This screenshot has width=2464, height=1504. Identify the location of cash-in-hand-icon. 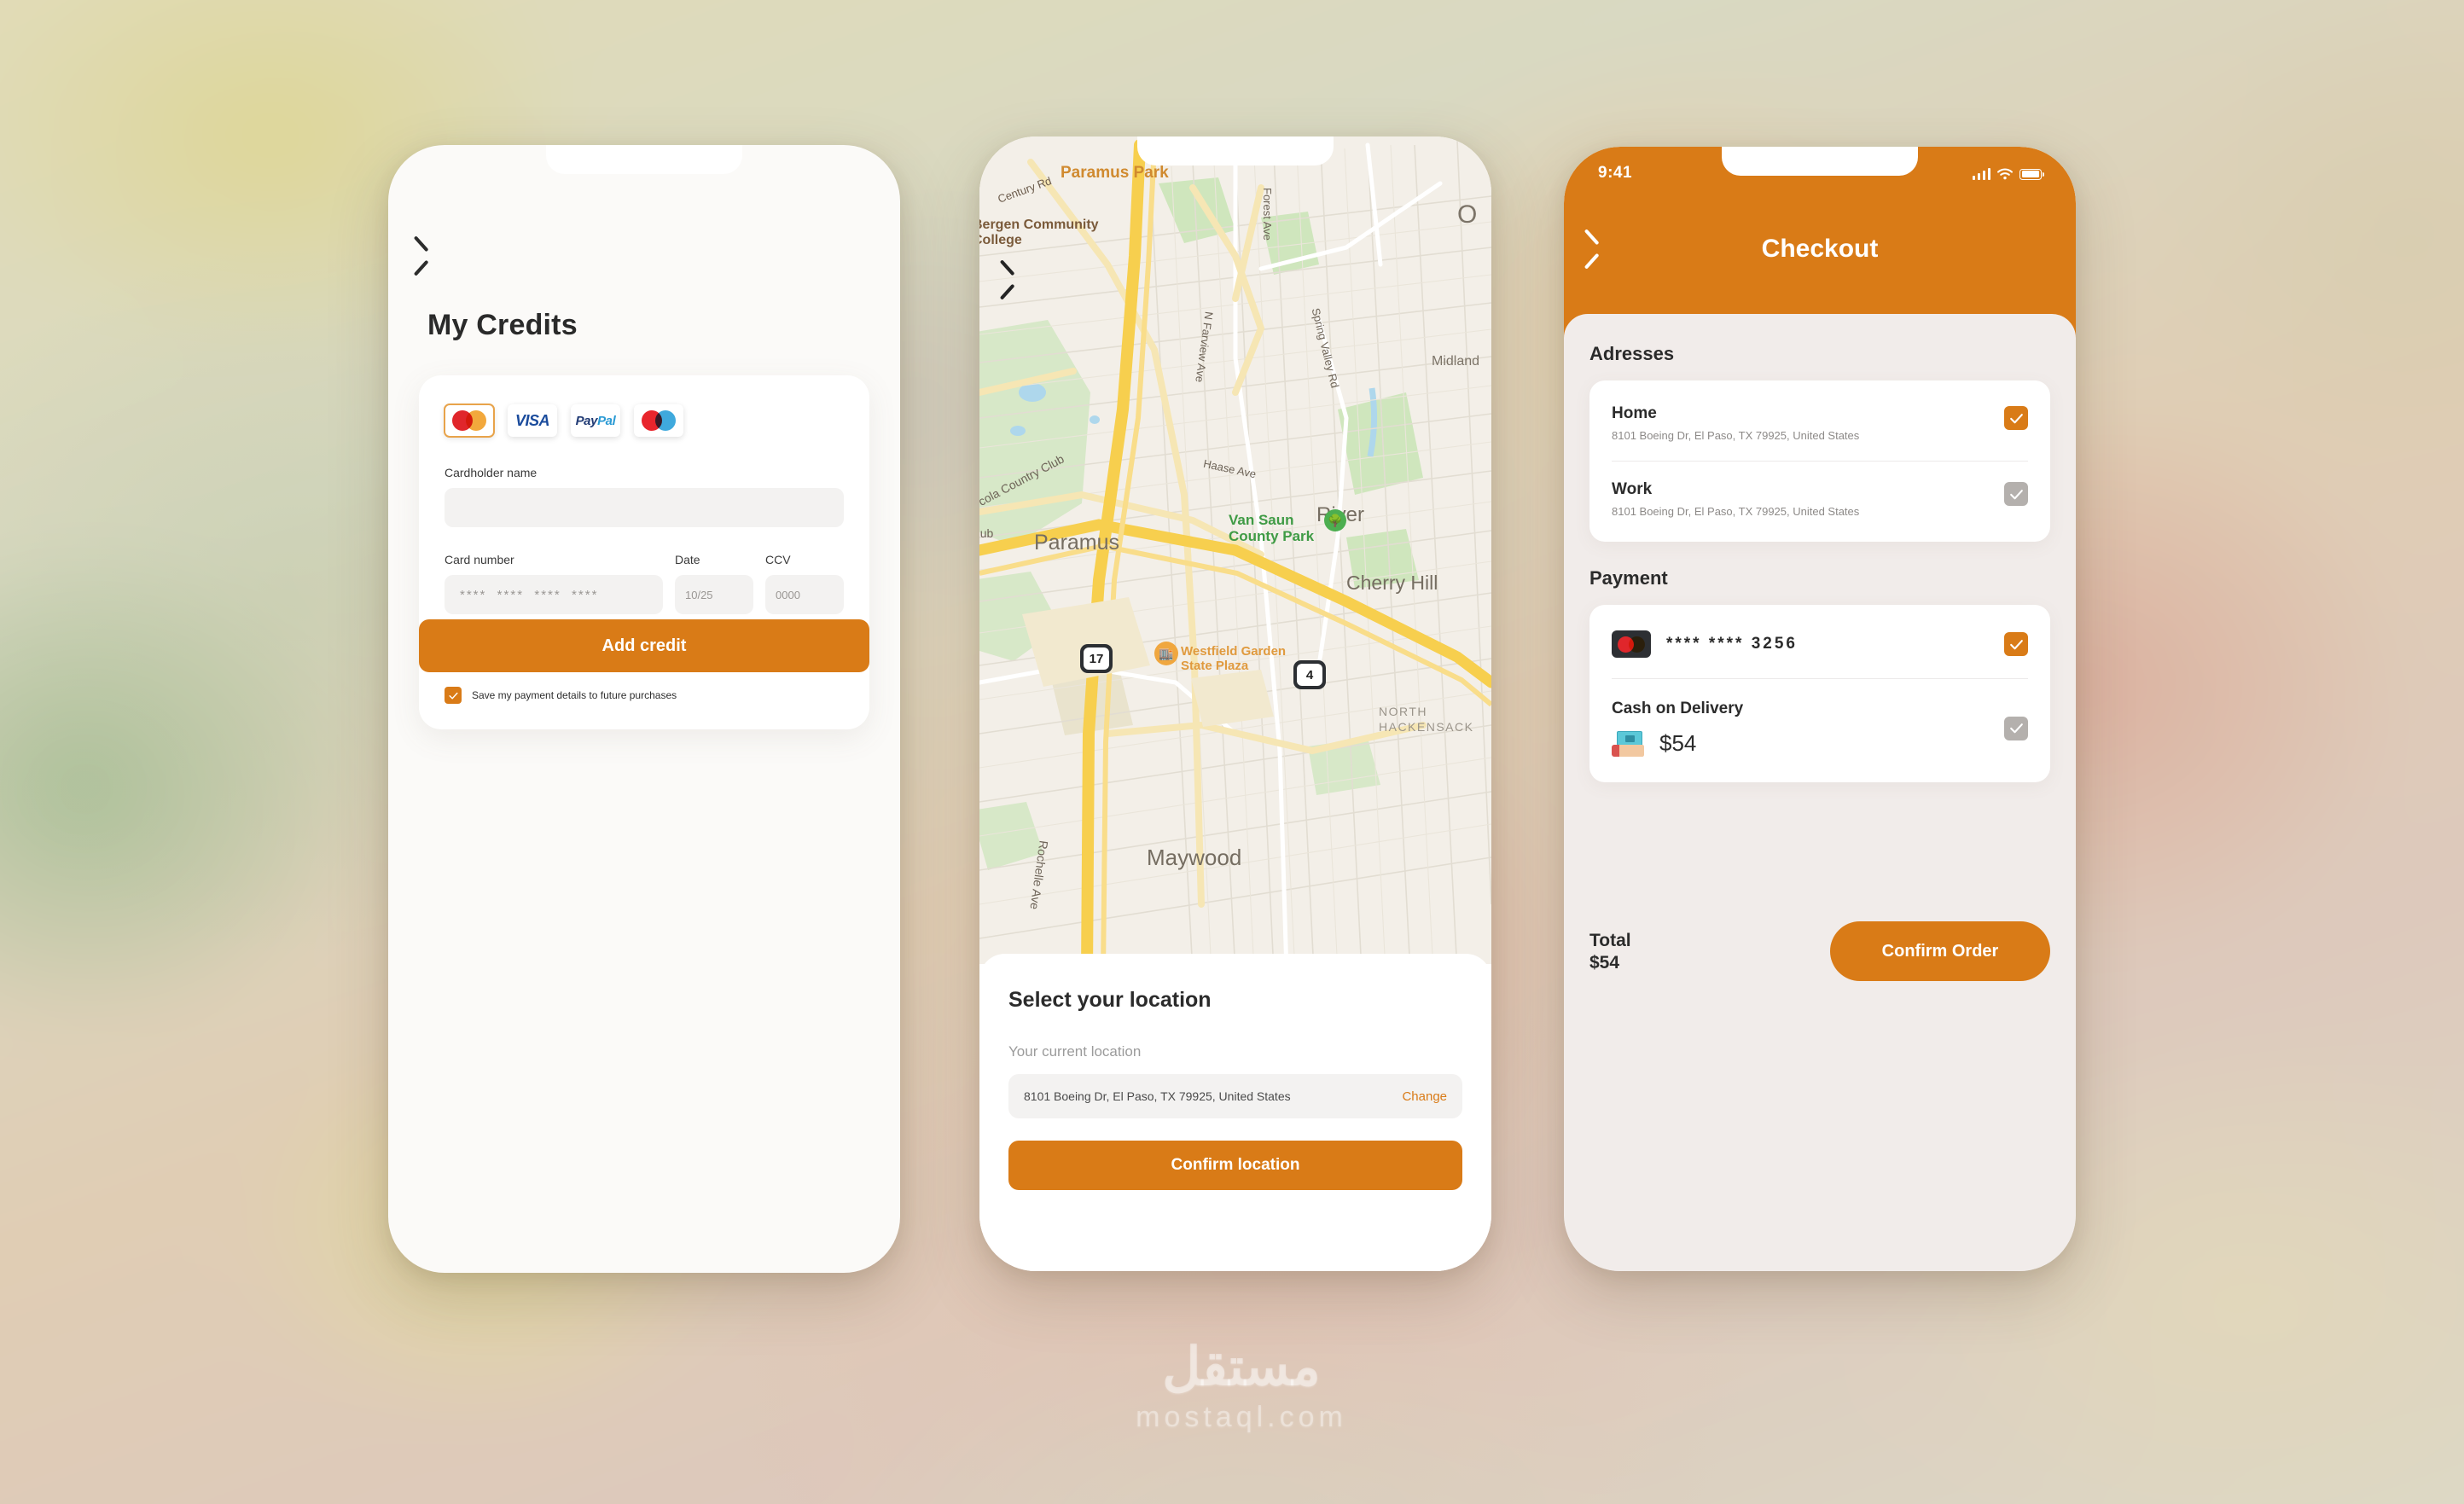
(1629, 743).